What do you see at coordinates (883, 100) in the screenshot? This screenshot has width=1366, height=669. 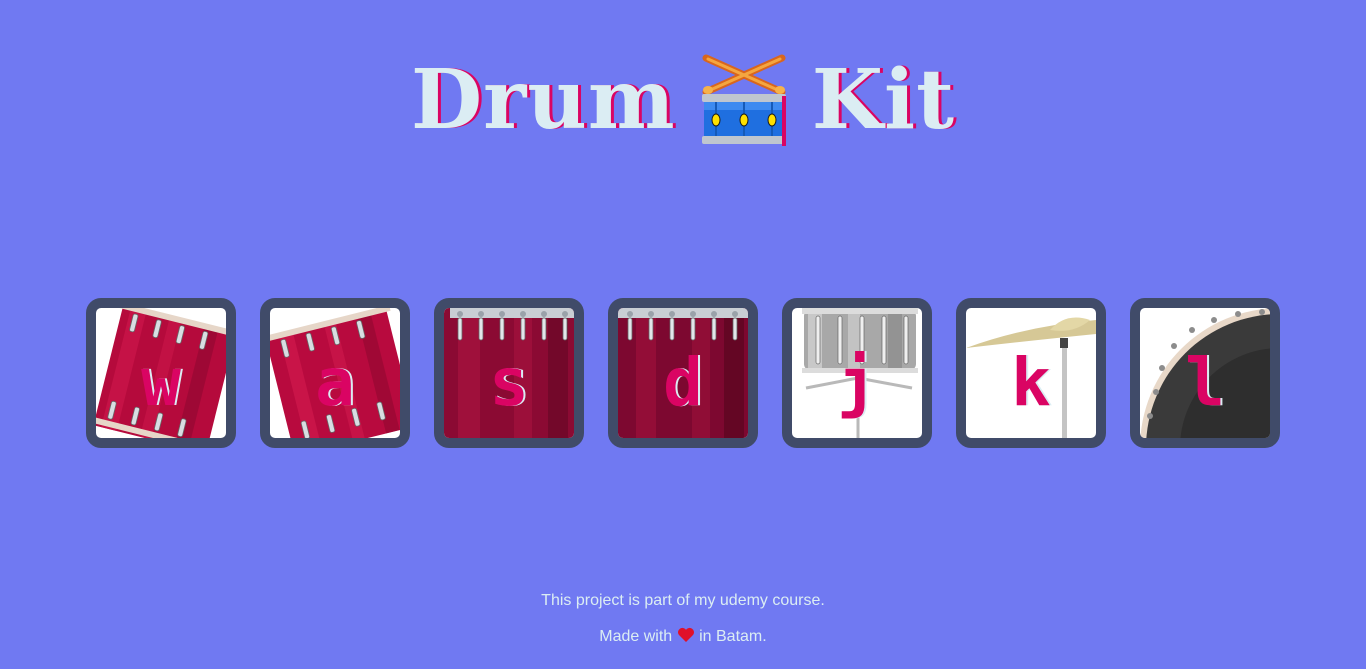 I see `title-word-kit: Kit` at bounding box center [883, 100].